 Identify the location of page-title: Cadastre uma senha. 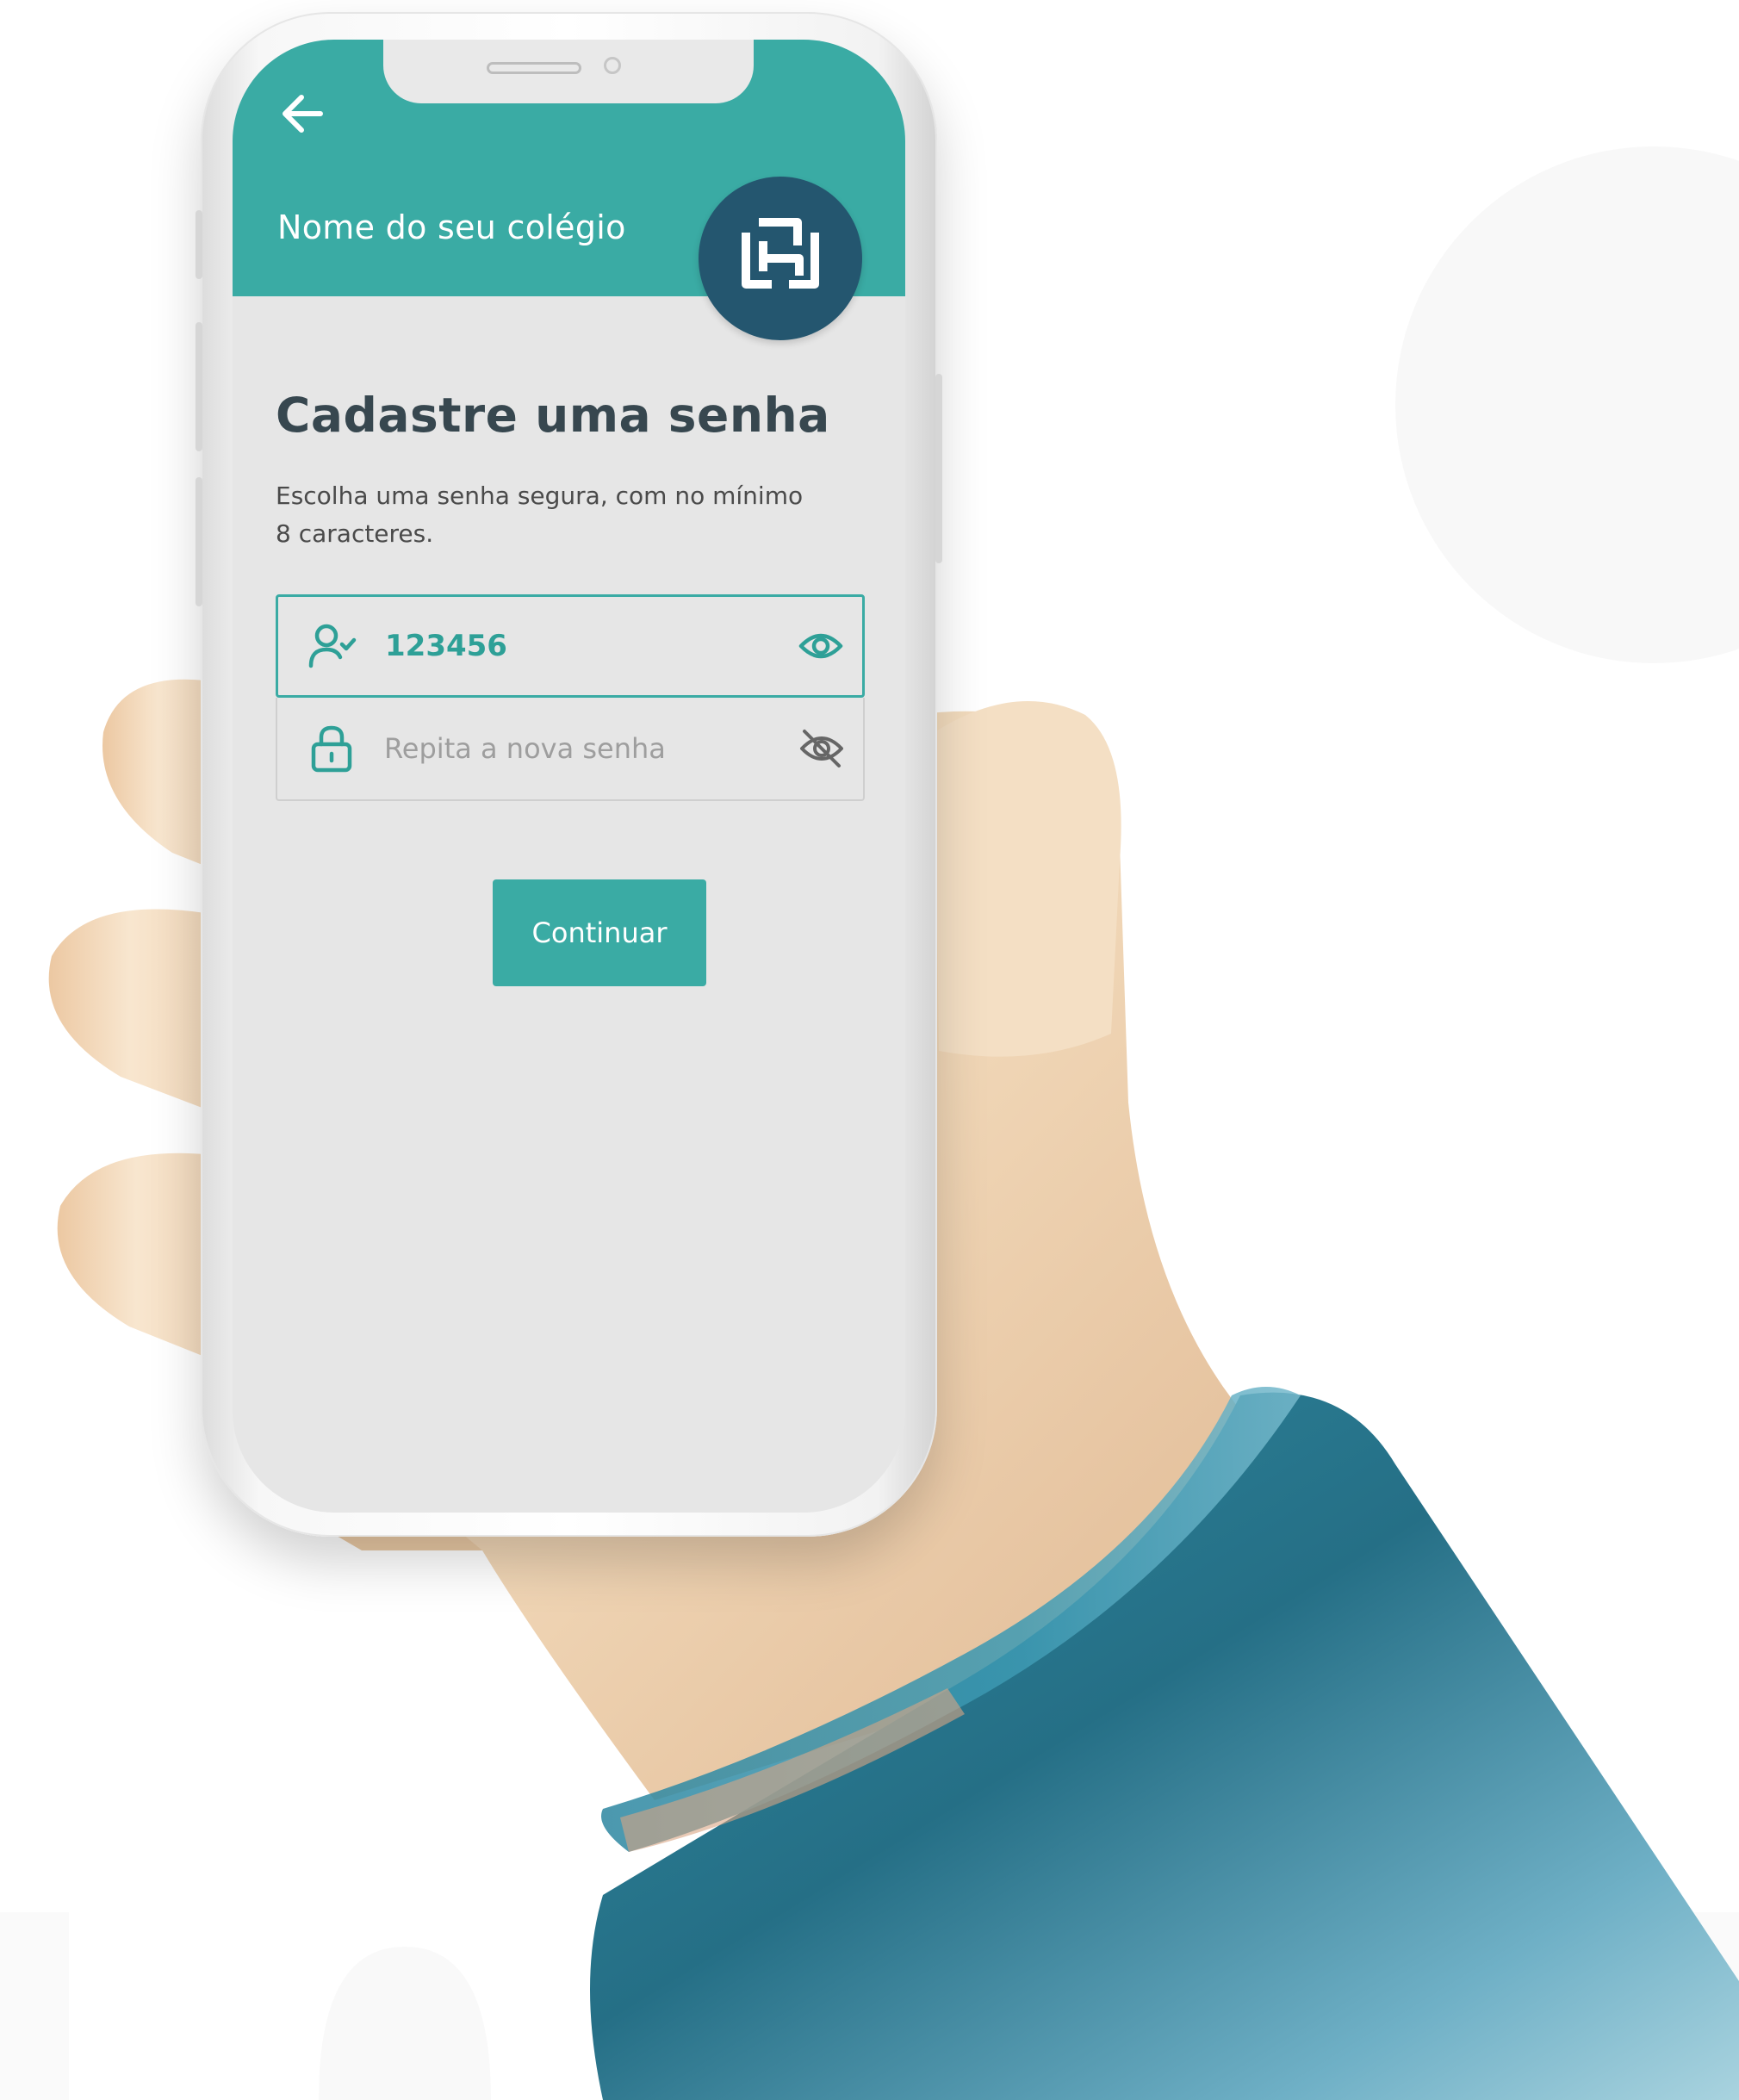
(553, 416).